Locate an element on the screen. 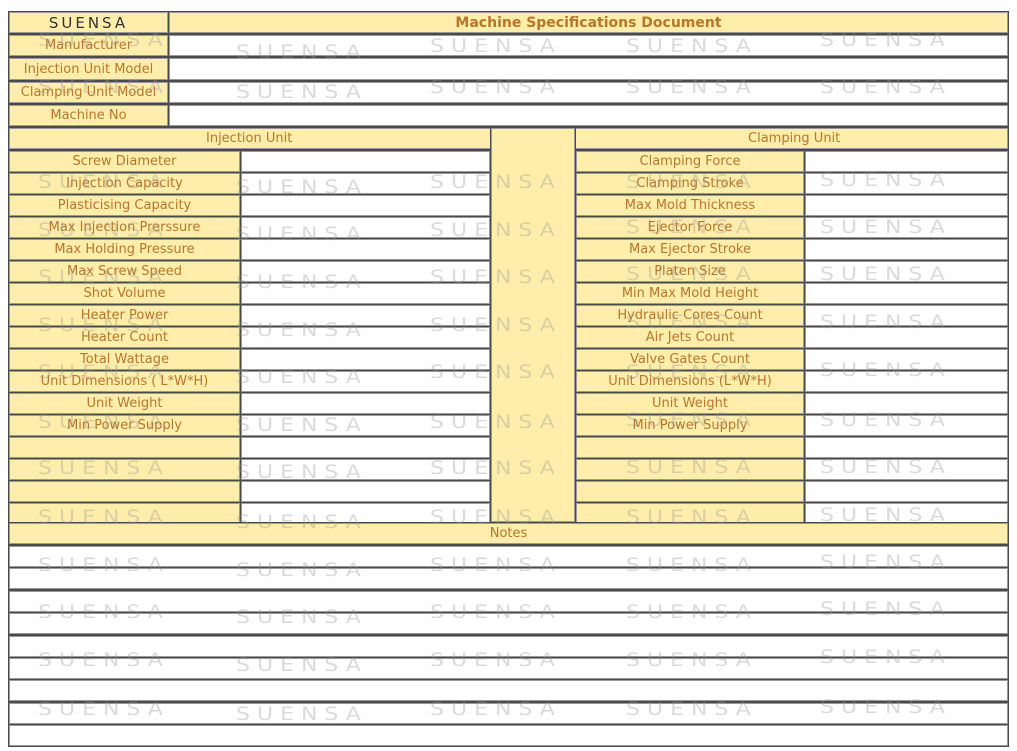 This screenshot has width=1017, height=751. clamping-spec-label-cell: Min Max Mold Height is located at coordinates (690, 293).